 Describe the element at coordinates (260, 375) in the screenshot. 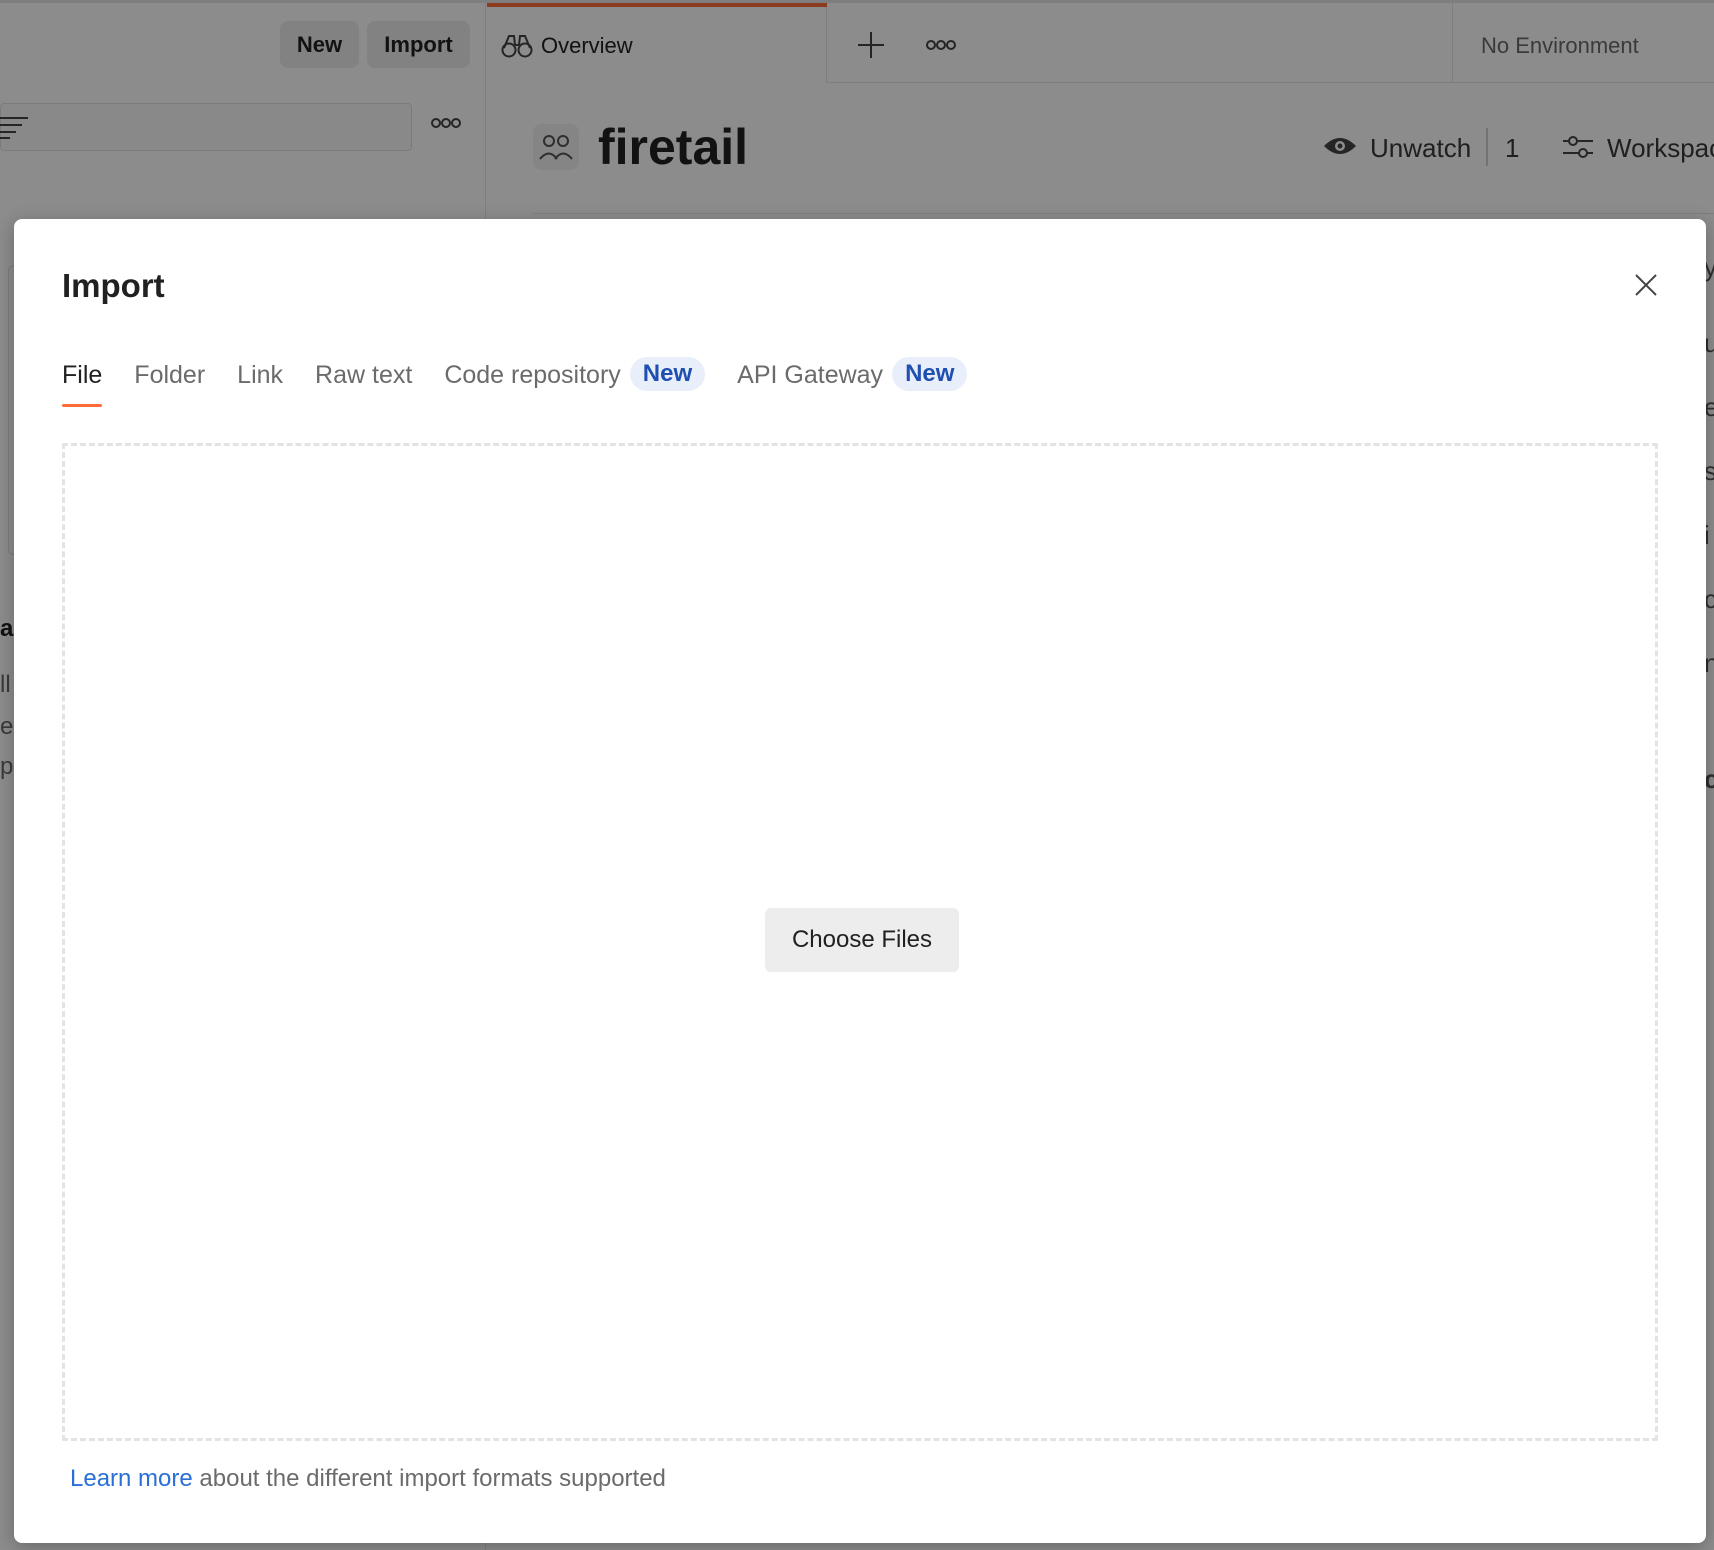

I see `tab-label: Link` at that location.